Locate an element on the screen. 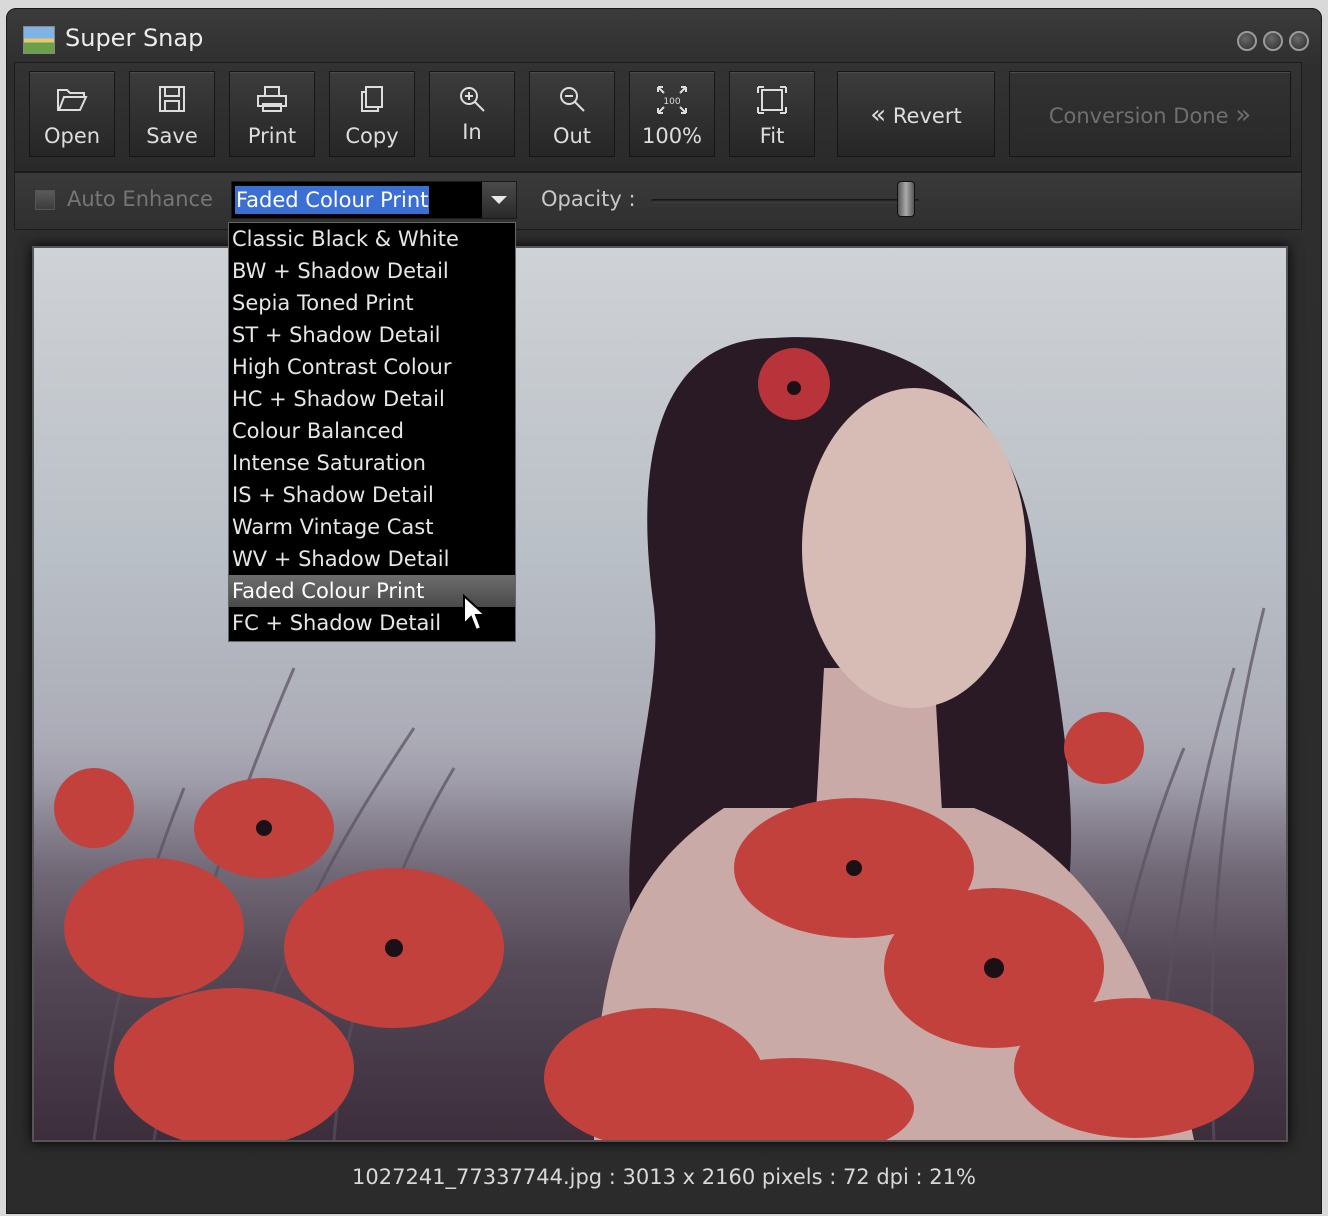 Image resolution: width=1328 pixels, height=1216 pixels. maximize-button is located at coordinates (1273, 41).